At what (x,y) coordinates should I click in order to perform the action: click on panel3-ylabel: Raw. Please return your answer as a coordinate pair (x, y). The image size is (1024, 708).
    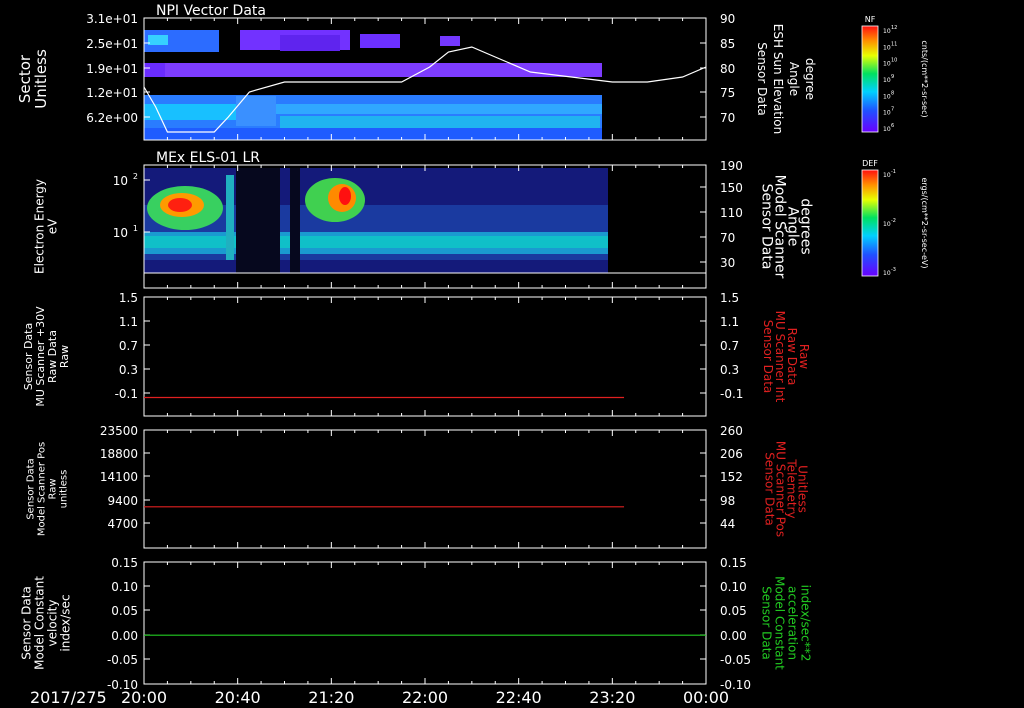
    Looking at the image, I should click on (64, 356).